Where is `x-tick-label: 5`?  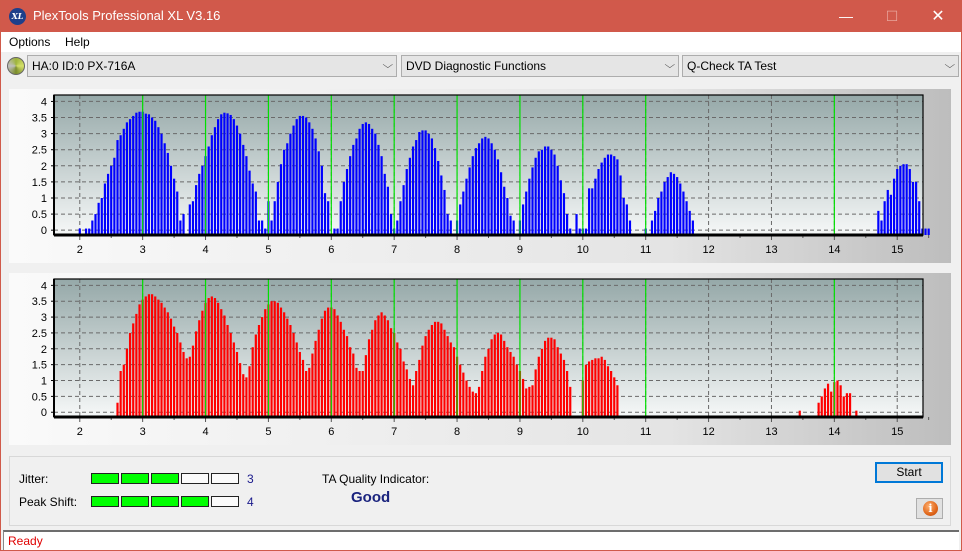 x-tick-label: 5 is located at coordinates (268, 432).